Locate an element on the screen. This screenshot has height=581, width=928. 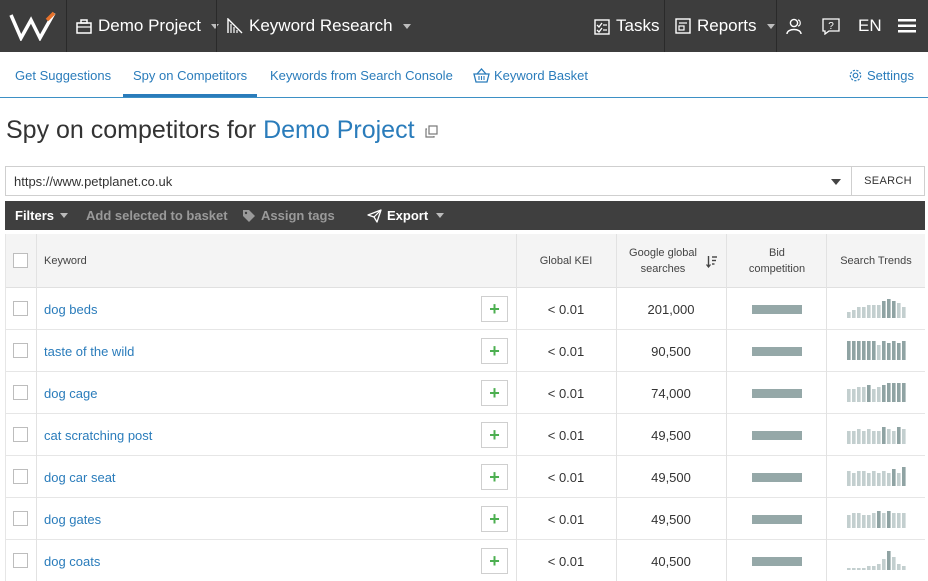
column-google-global-searches: Google global searches is located at coordinates (663, 261).